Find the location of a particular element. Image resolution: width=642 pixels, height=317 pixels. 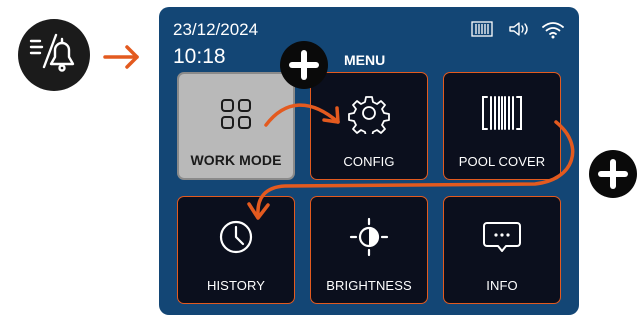

grid-icon is located at coordinates (236, 114).